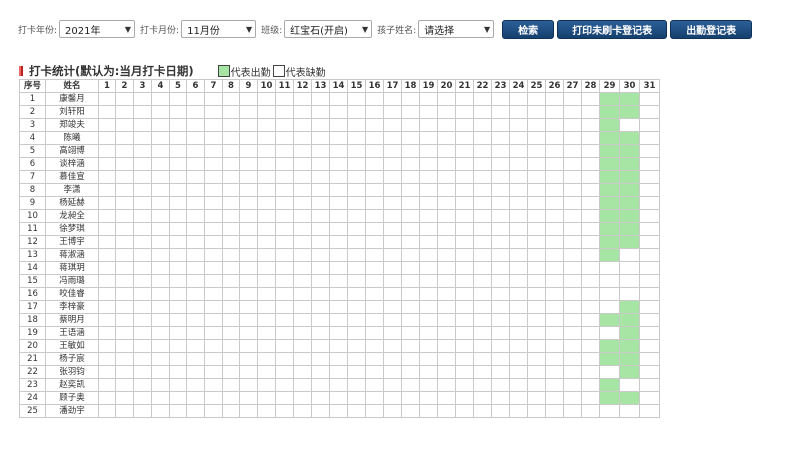 The image size is (800, 451). Describe the element at coordinates (32, 333) in the screenshot. I see `row-index: 19` at that location.